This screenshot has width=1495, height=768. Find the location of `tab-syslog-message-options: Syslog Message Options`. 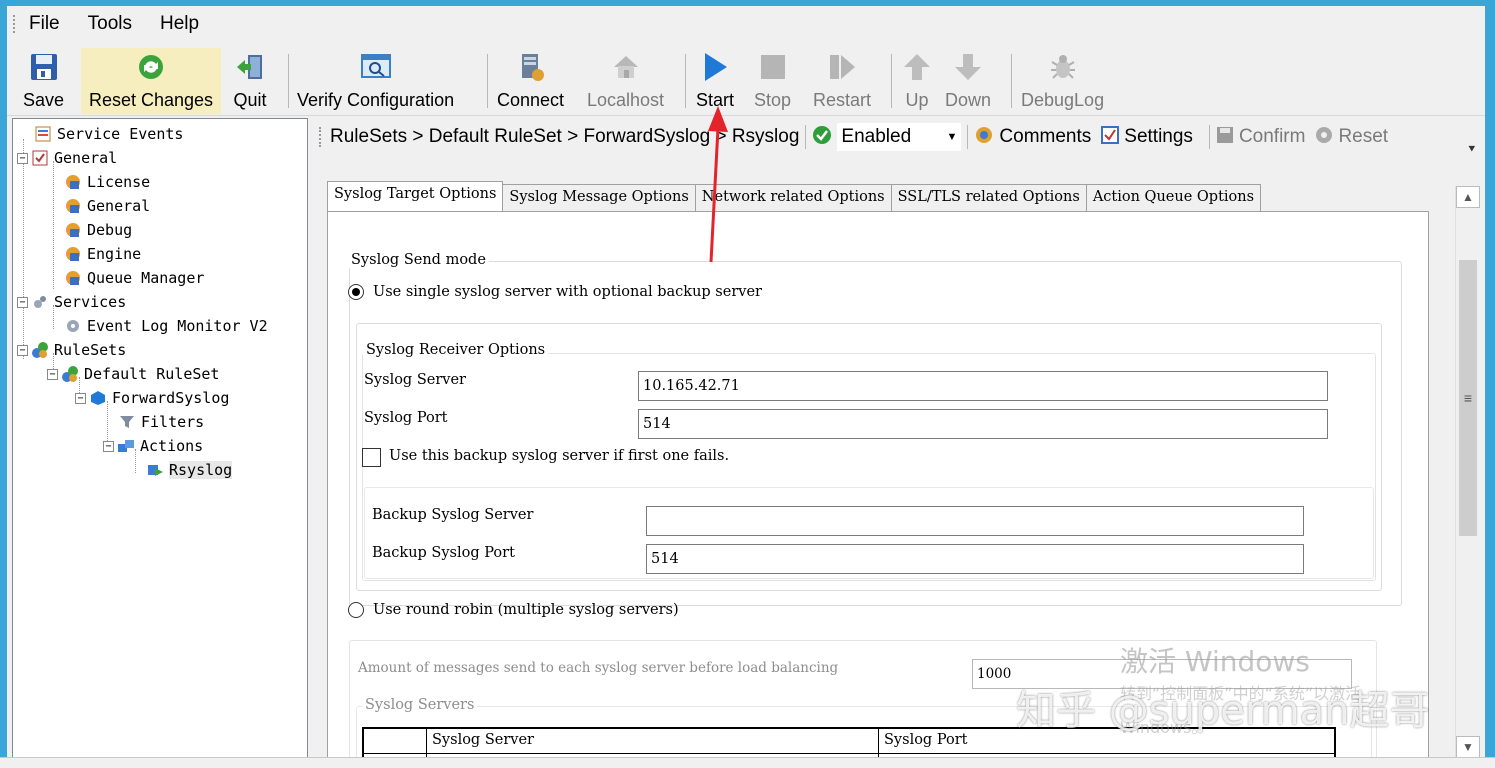

tab-syslog-message-options: Syslog Message Options is located at coordinates (599, 198).